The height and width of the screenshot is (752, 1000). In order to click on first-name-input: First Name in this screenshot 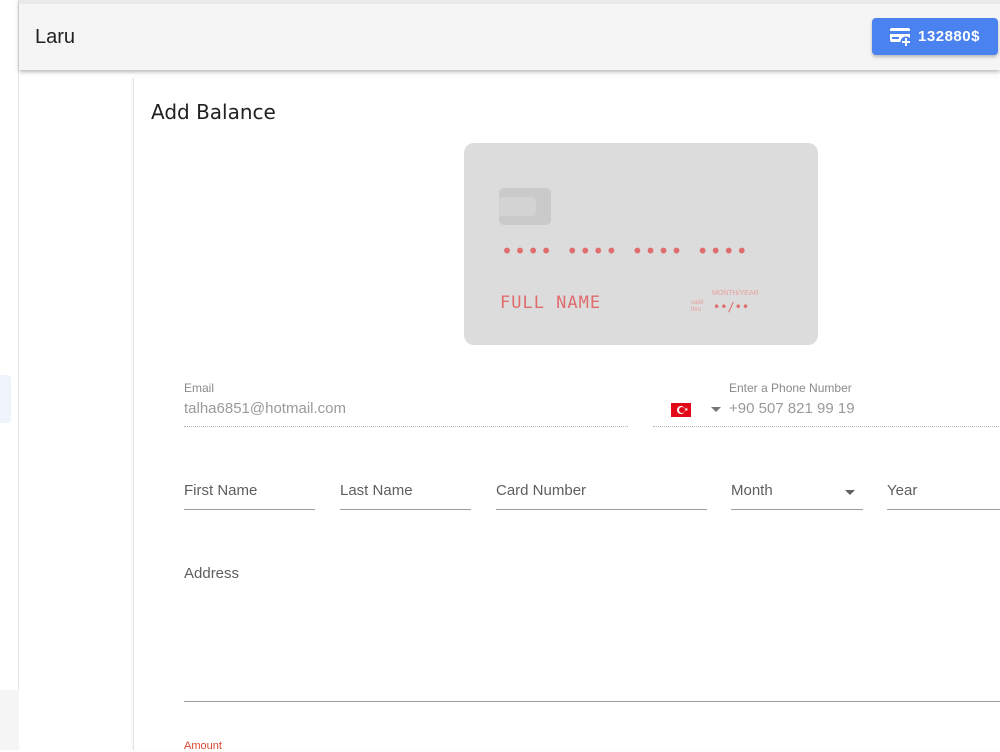, I will do `click(249, 496)`.